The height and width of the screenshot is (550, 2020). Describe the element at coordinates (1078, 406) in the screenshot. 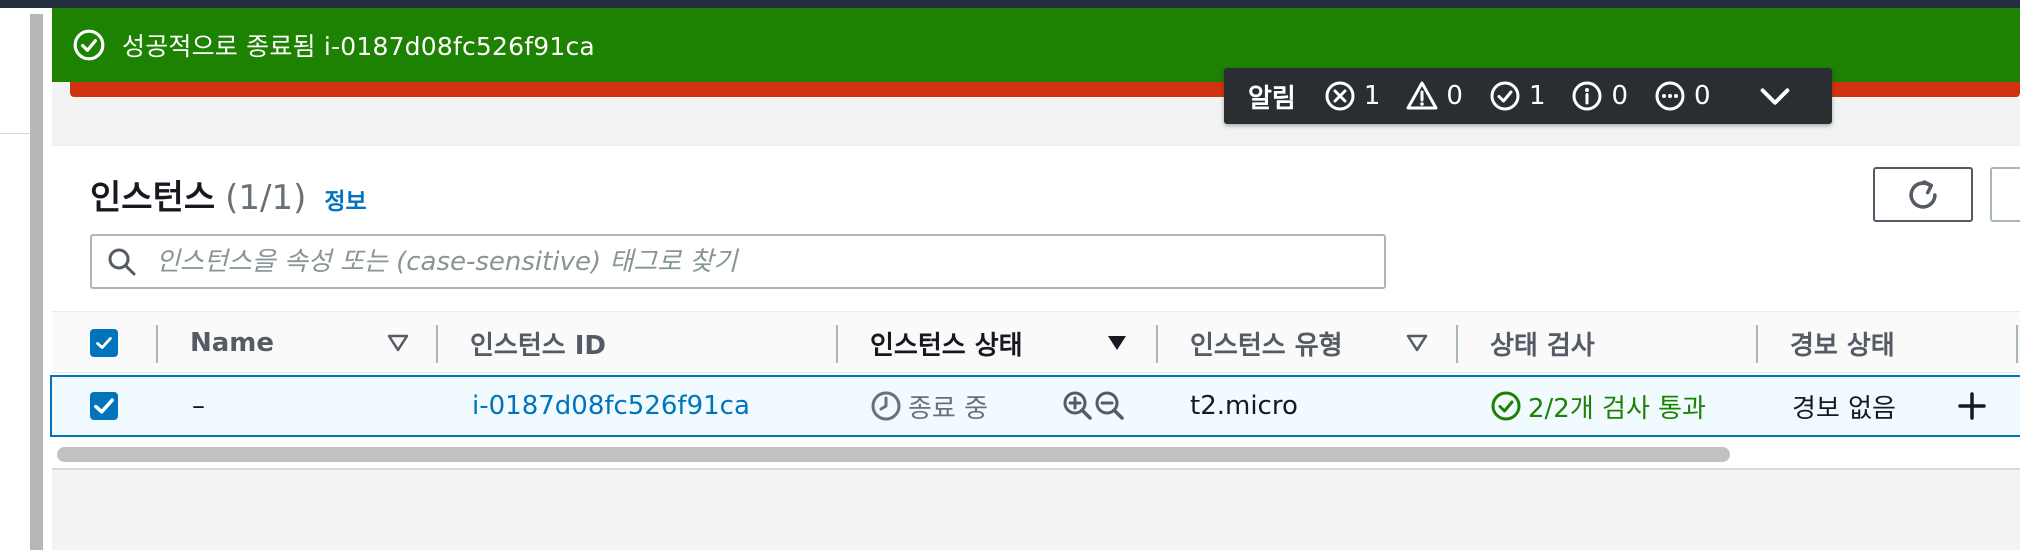

I see `zoom-in-icon` at that location.